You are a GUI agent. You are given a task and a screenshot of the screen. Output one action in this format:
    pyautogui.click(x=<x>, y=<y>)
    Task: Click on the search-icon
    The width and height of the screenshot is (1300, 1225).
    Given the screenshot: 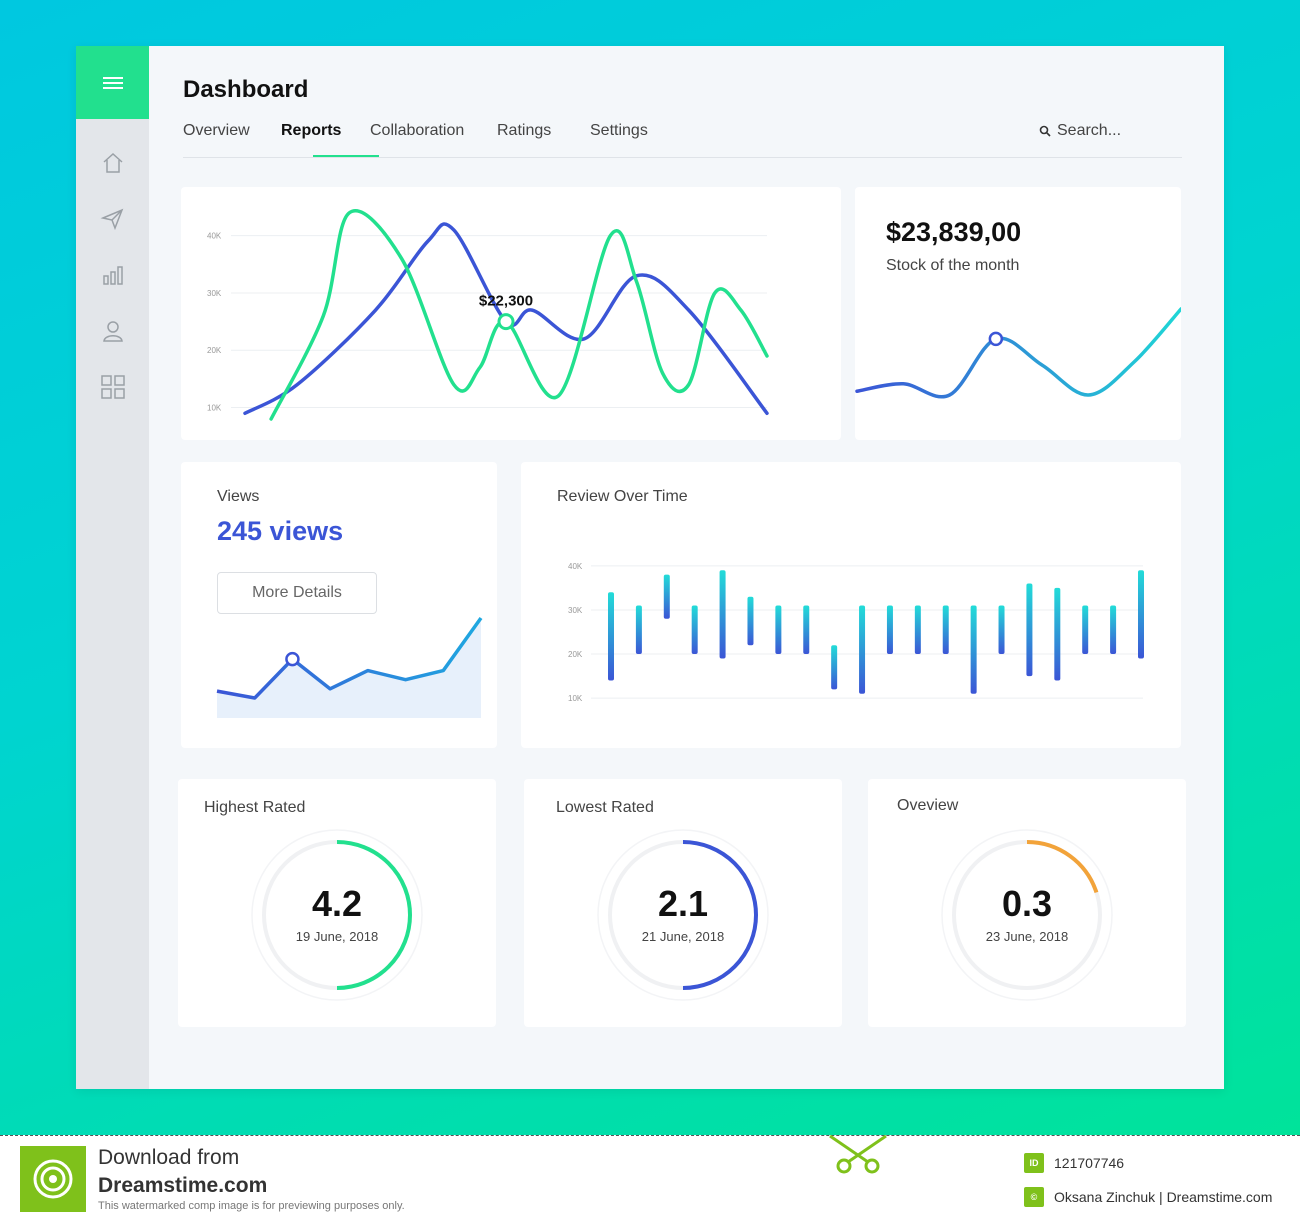 What is the action you would take?
    pyautogui.click(x=1045, y=131)
    